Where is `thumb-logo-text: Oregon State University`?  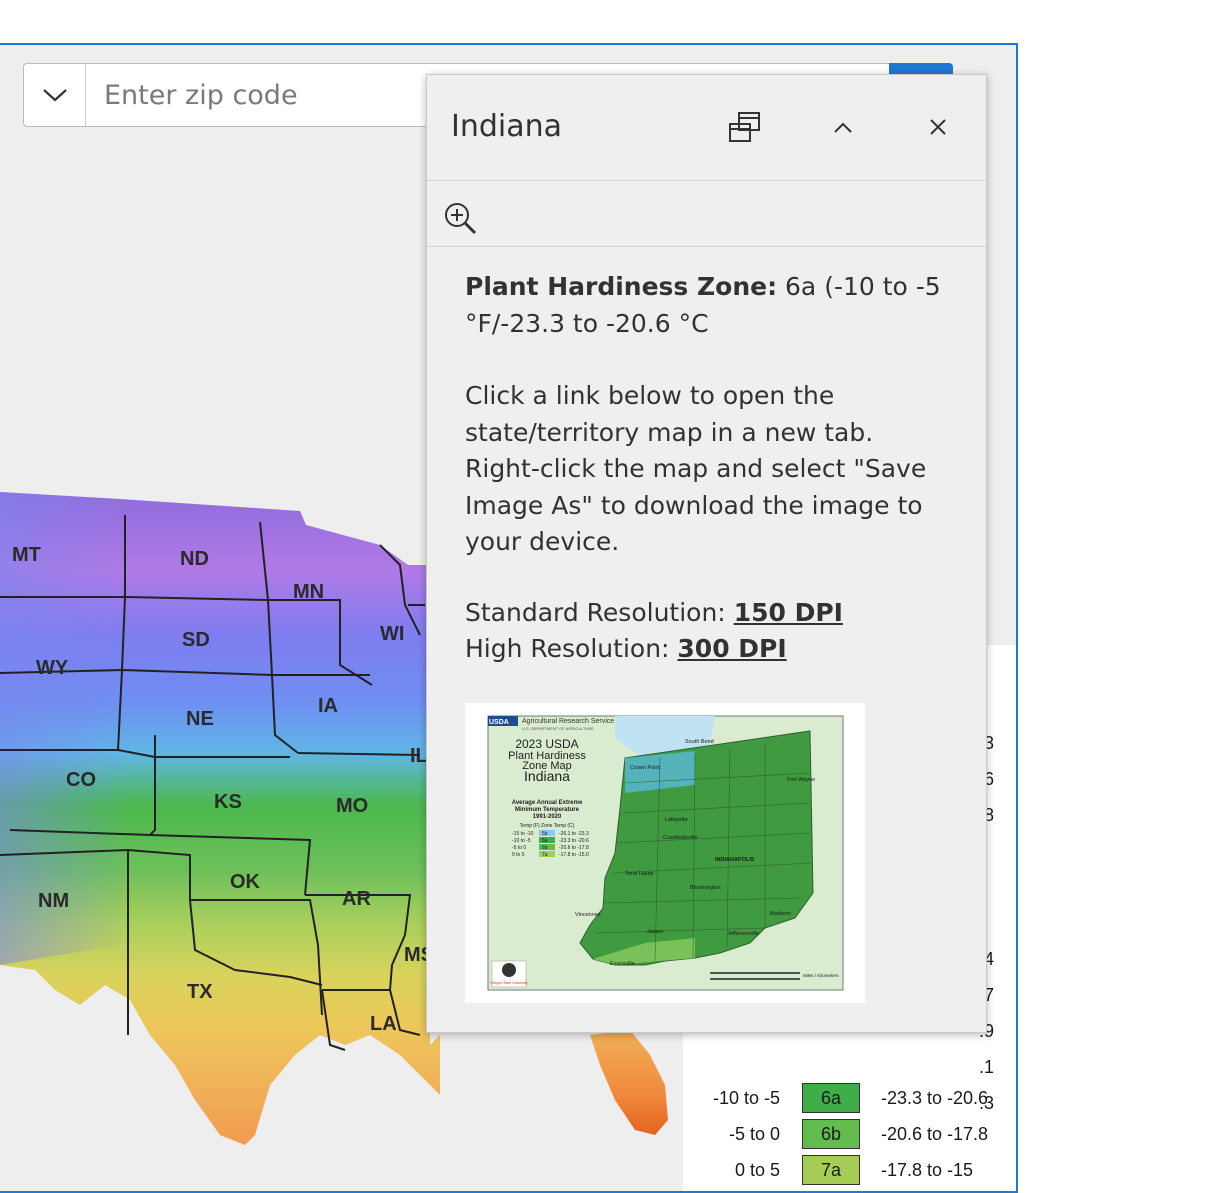 thumb-logo-text: Oregon State University is located at coordinates (508, 983).